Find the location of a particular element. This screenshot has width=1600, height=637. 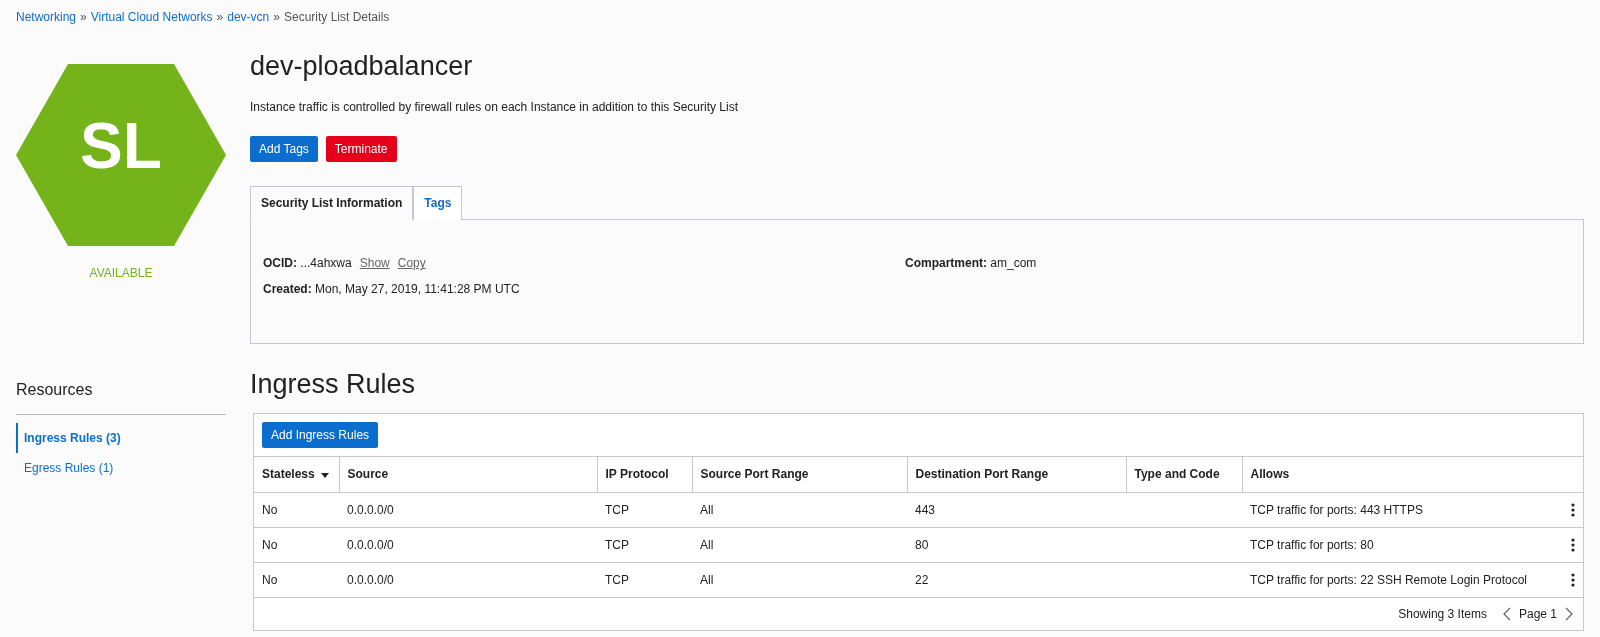

resource-link: Egress Rules (1) is located at coordinates (121, 468).